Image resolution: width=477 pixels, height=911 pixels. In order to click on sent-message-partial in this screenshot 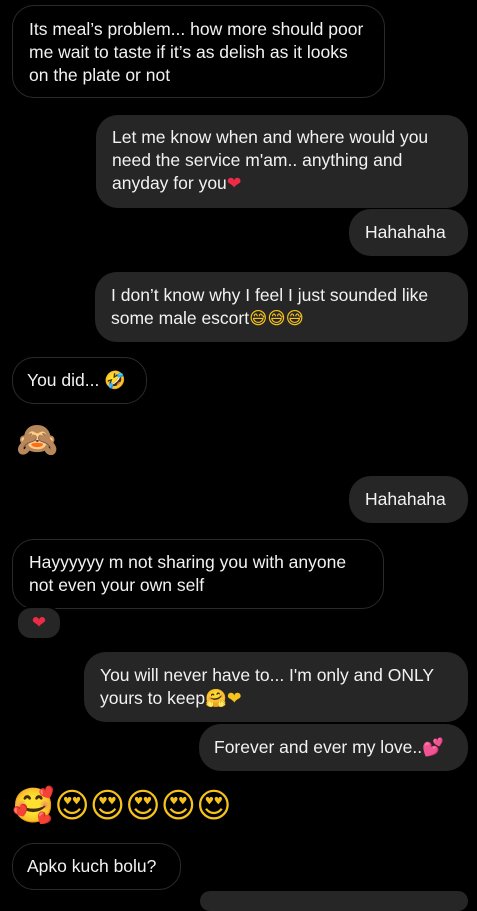, I will do `click(334, 901)`.